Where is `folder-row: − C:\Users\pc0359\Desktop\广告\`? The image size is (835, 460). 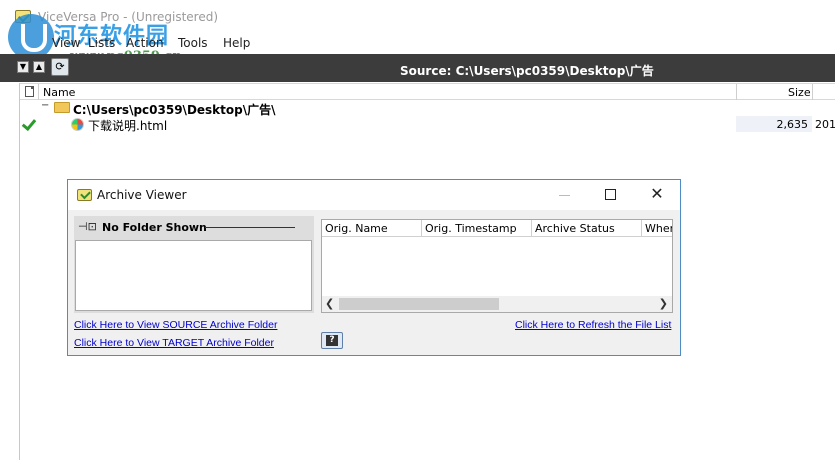
folder-row: − C:\Users\pc0359\Desktop\广告\ is located at coordinates (427, 109).